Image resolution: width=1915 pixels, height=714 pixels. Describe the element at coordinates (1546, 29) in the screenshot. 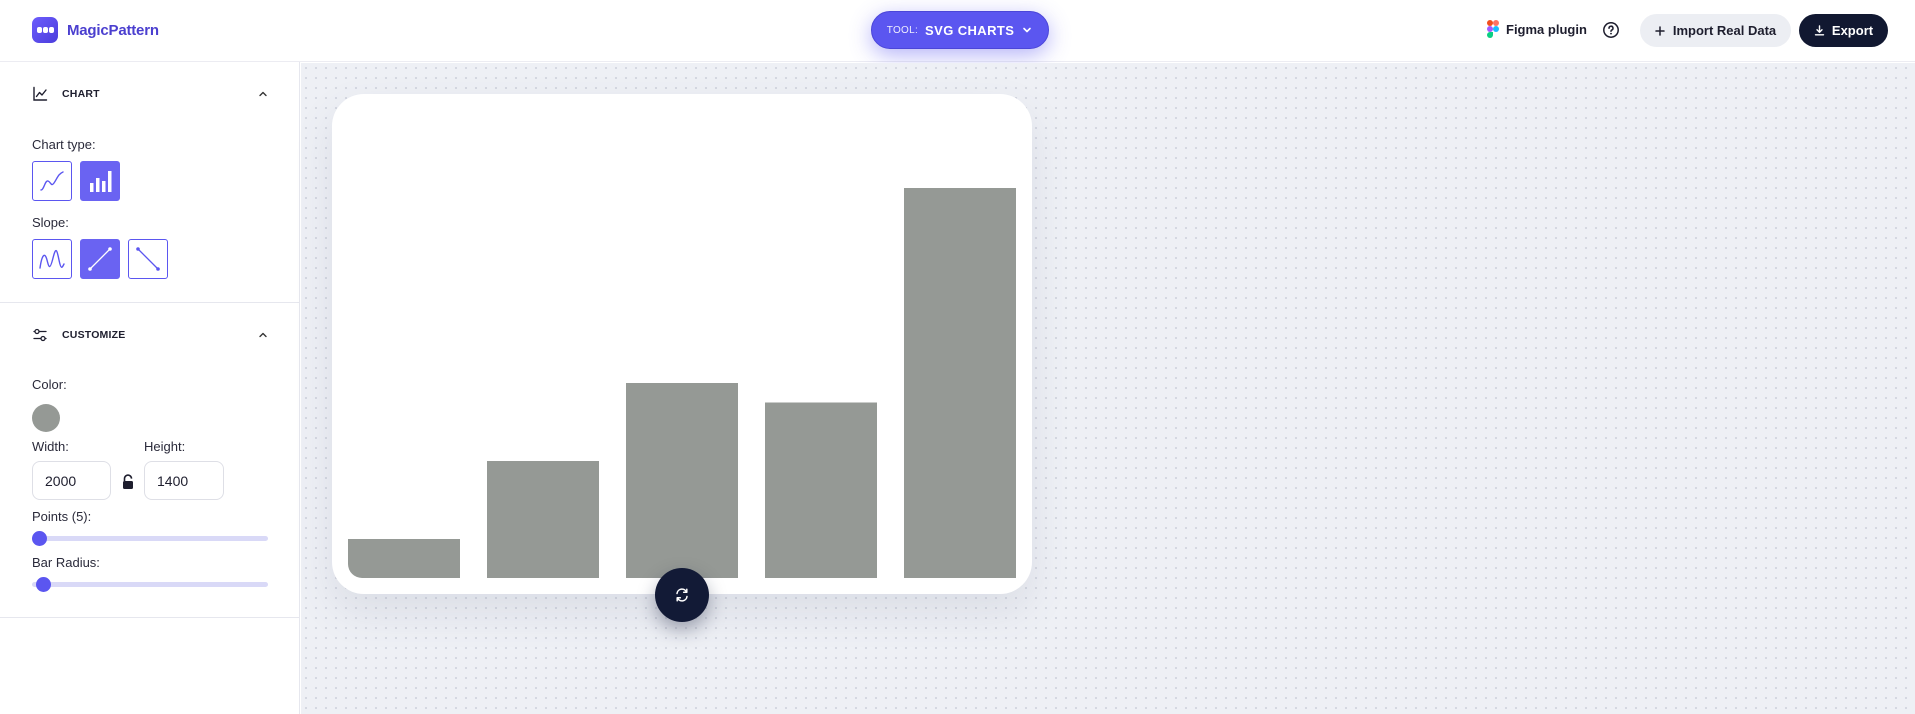

I see `figma-plugin-label: Figma plugin` at that location.